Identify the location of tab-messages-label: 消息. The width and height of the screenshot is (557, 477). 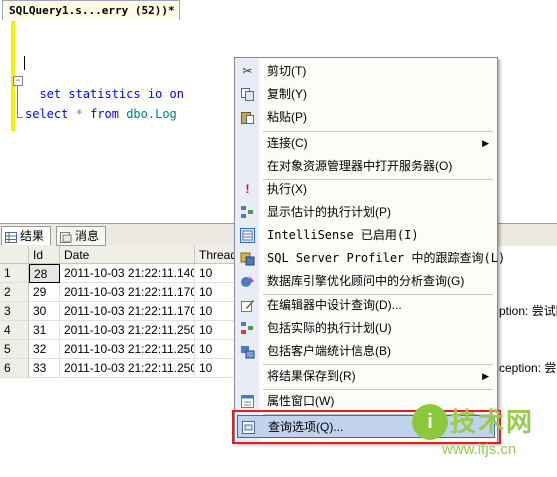
(87, 236).